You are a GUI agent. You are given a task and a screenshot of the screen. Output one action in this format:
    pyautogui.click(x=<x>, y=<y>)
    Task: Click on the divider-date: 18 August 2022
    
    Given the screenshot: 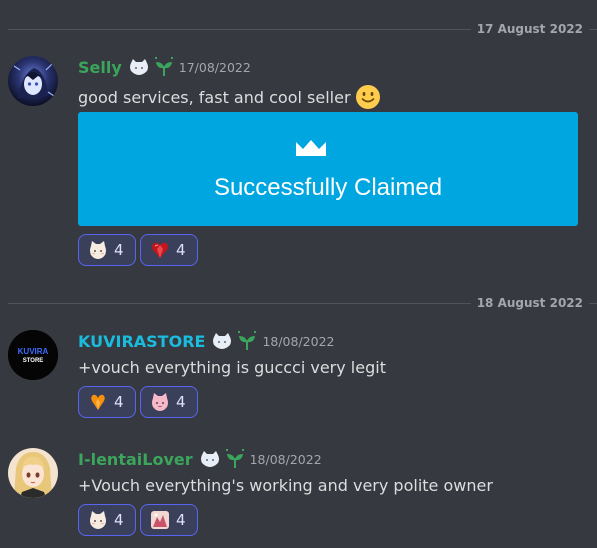 What is the action you would take?
    pyautogui.click(x=529, y=303)
    